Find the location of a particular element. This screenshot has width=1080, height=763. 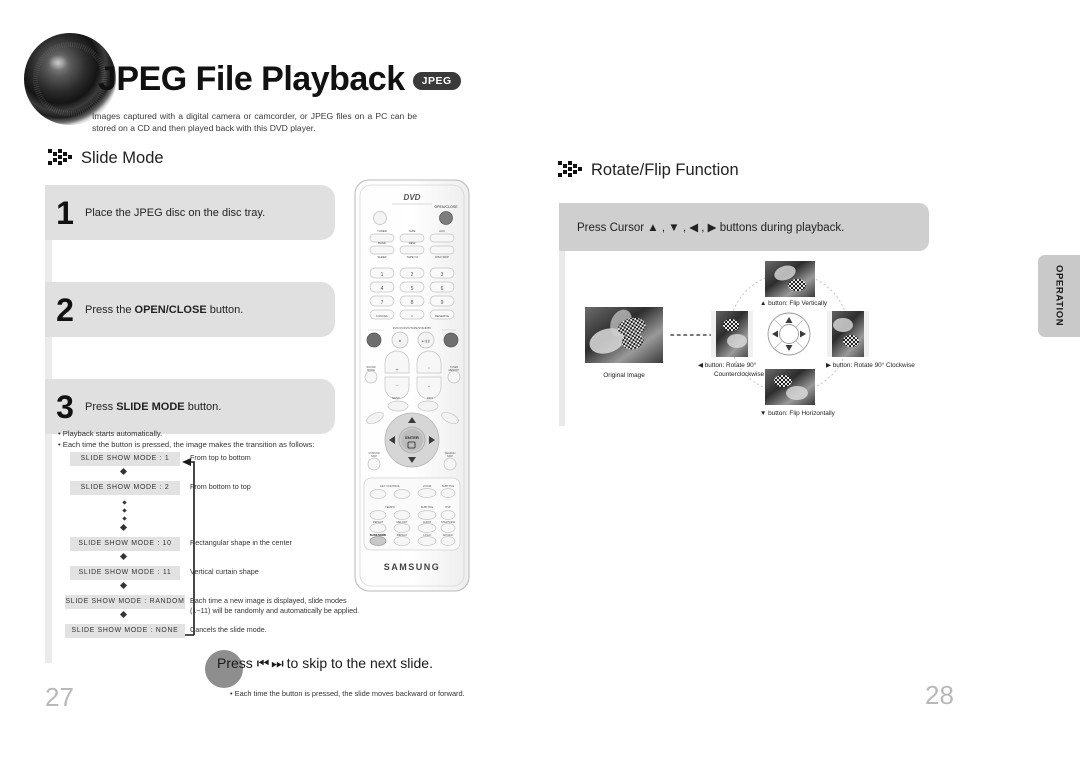

rotate-cw-thumb is located at coordinates (848, 334).